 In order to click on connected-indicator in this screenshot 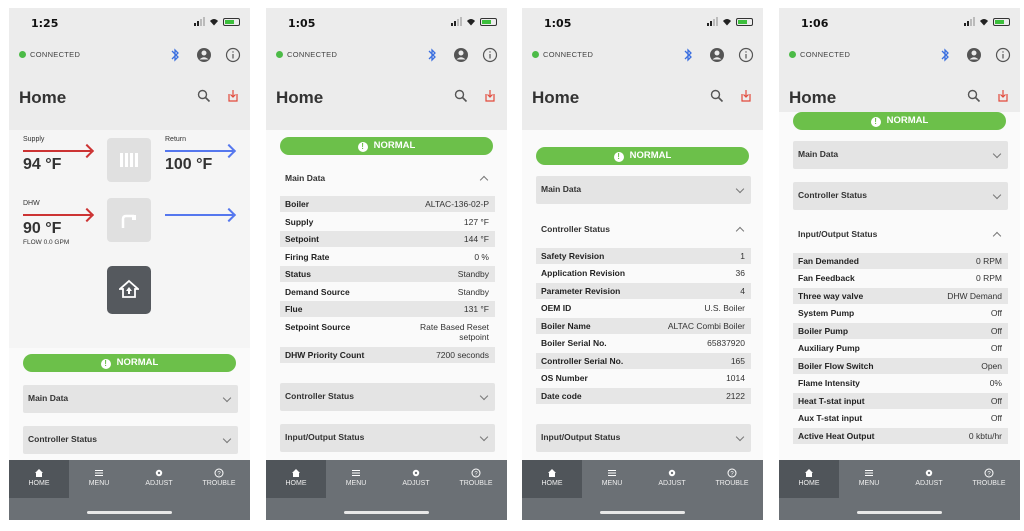, I will do `click(22, 54)`.